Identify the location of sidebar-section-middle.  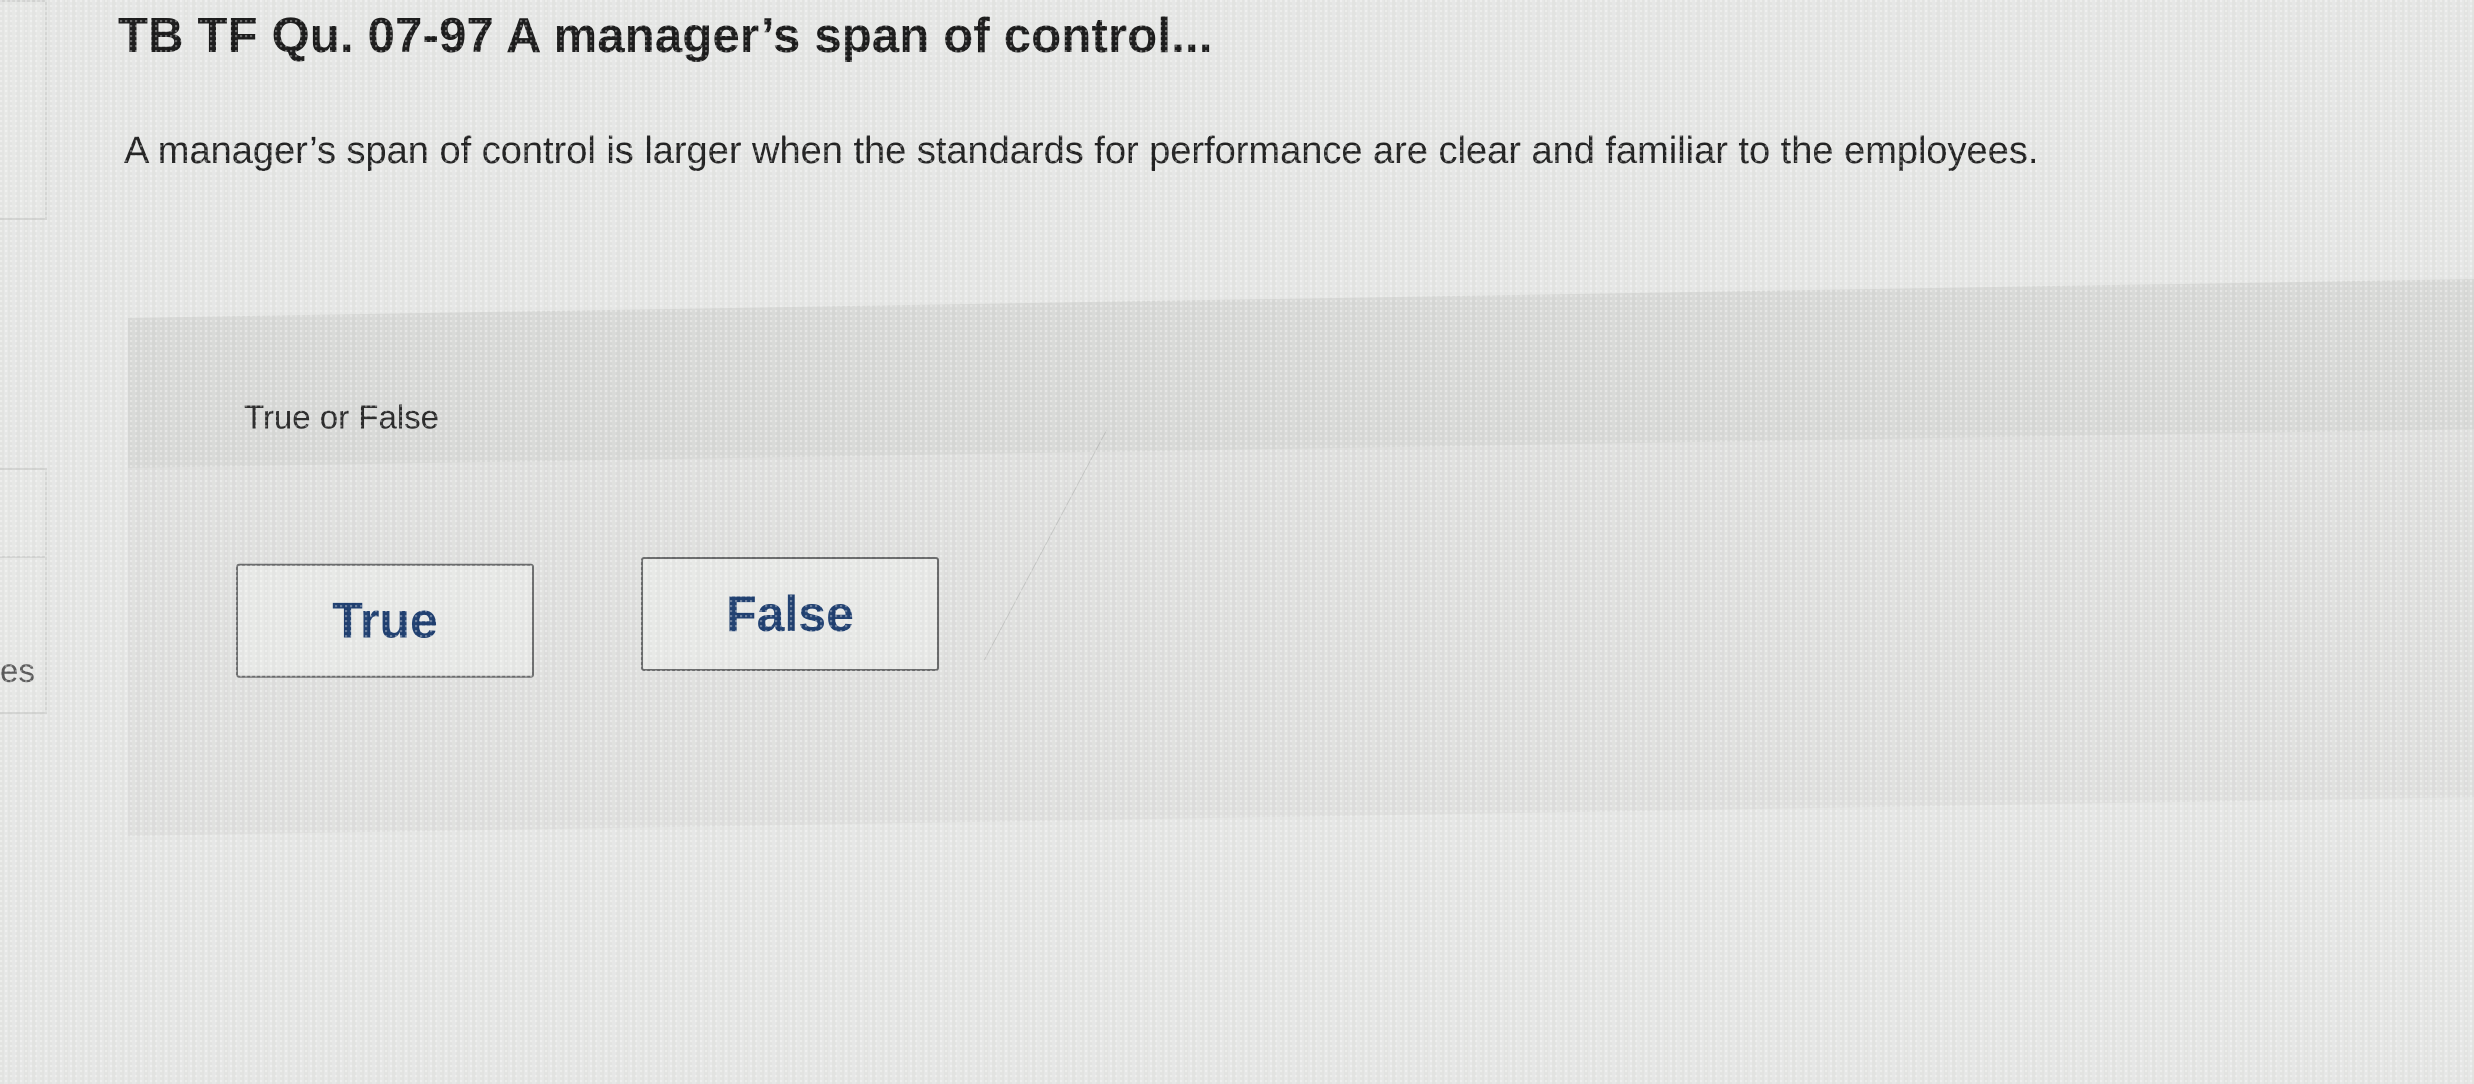
(23, 513).